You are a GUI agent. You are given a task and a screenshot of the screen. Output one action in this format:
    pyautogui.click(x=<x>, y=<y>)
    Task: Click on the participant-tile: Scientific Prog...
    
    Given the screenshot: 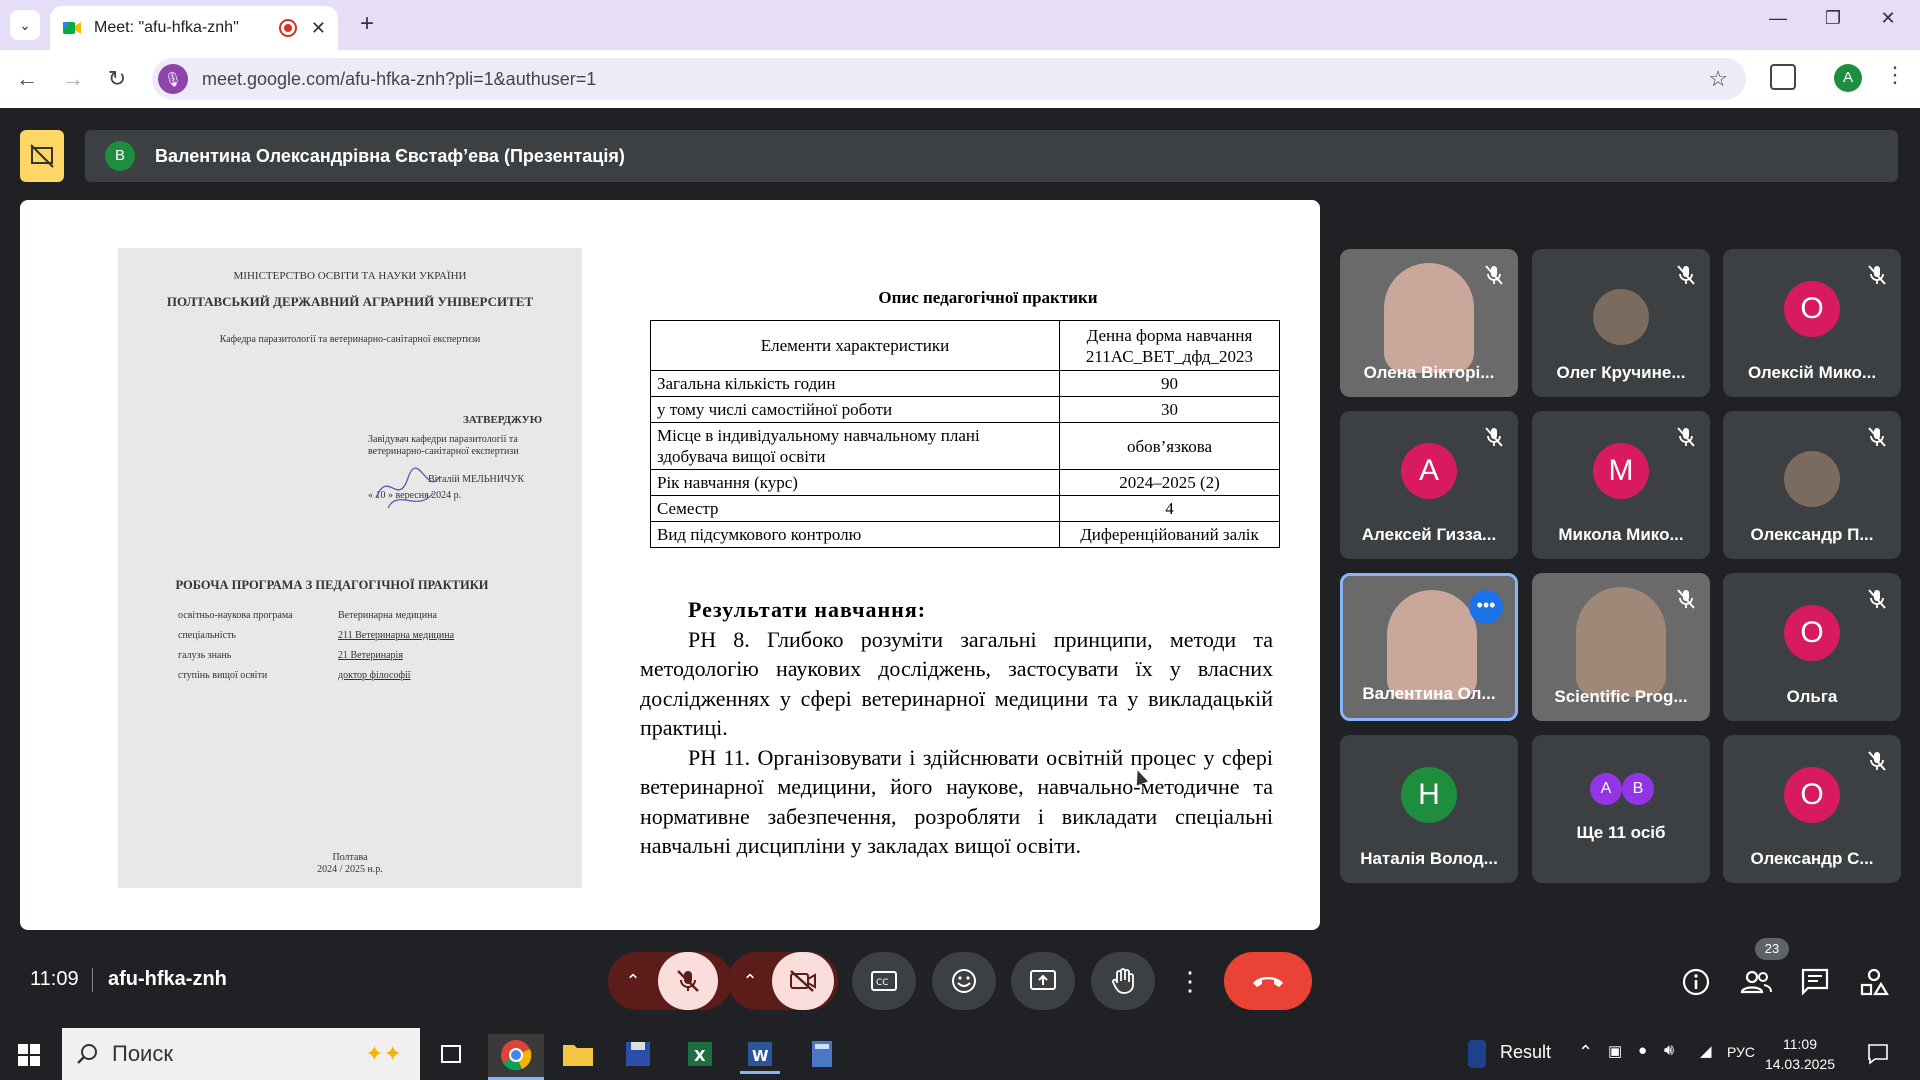 What is the action you would take?
    pyautogui.click(x=1621, y=647)
    